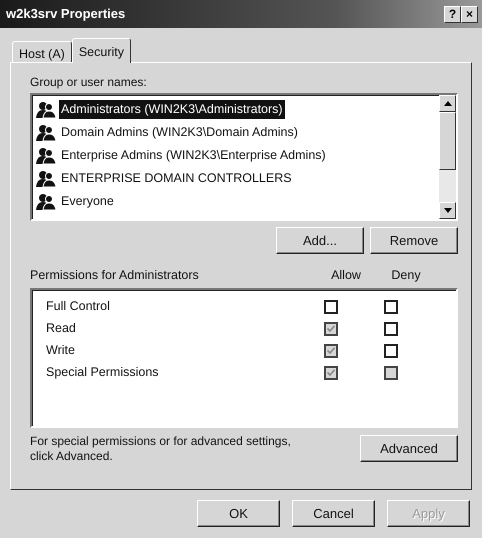 The image size is (482, 538). Describe the element at coordinates (238, 513) in the screenshot. I see `ok-button: OK` at that location.